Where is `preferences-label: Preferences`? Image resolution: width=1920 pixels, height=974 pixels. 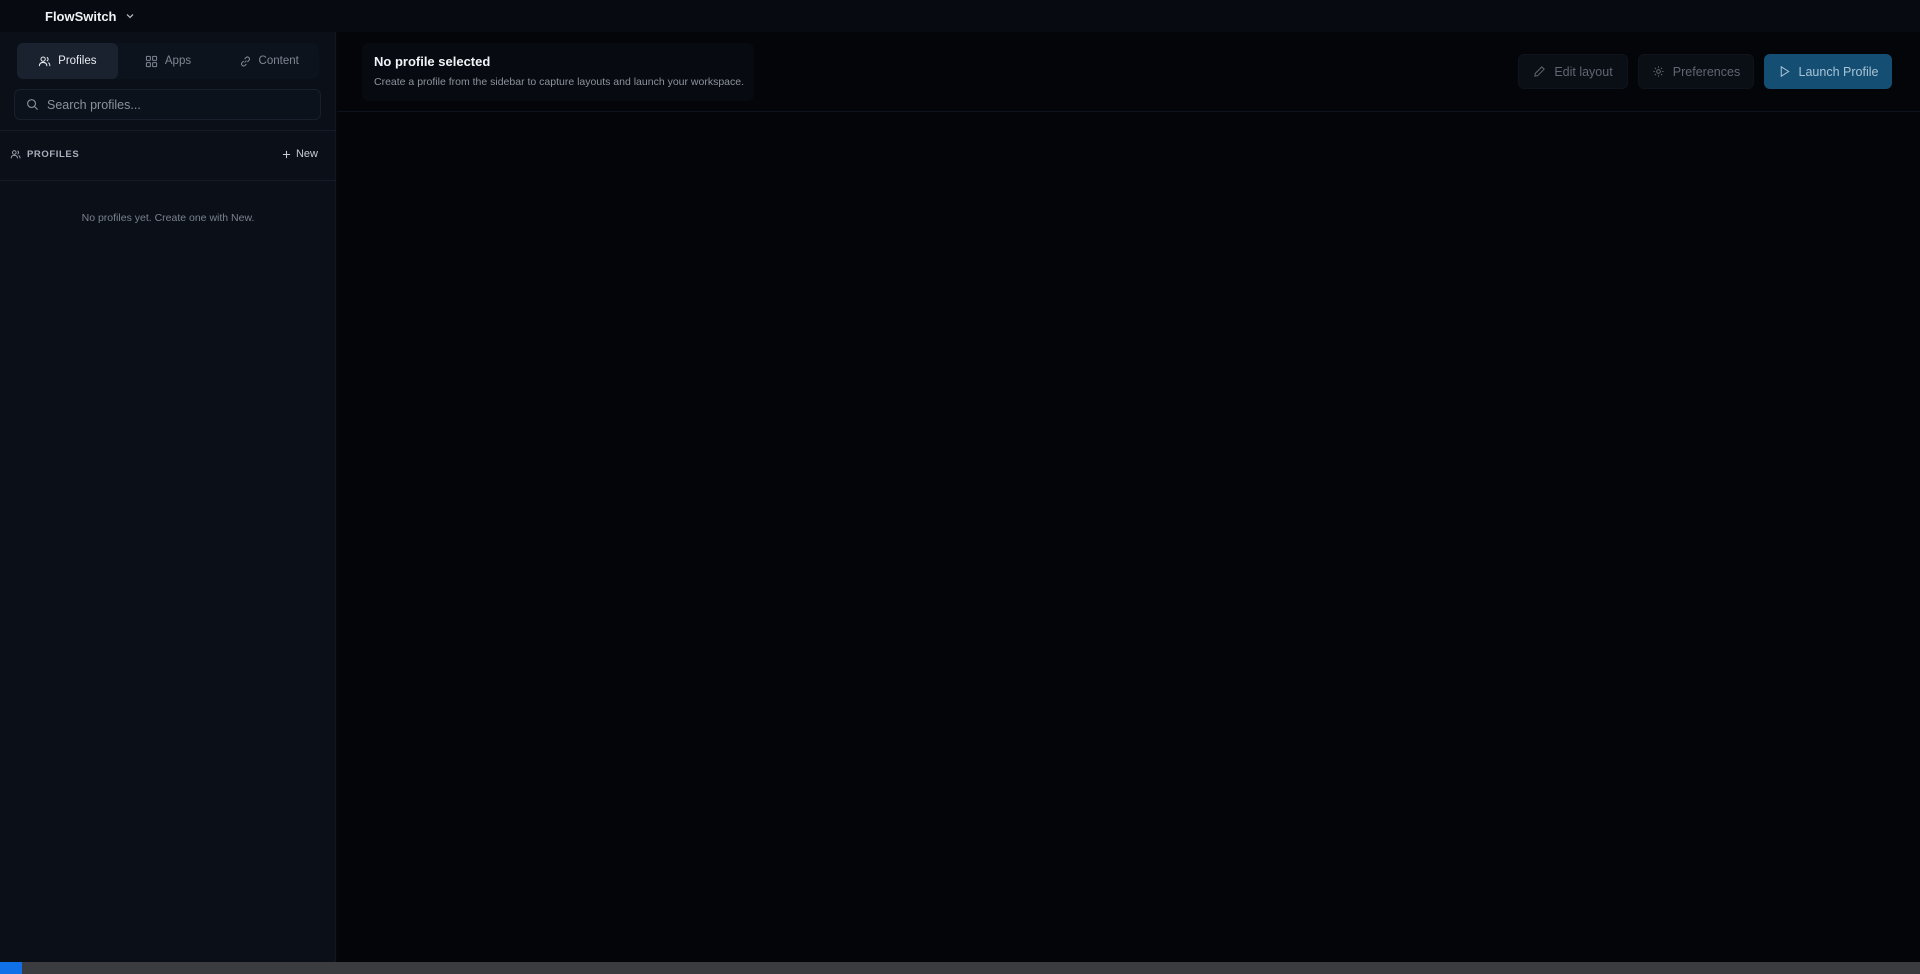
preferences-label: Preferences is located at coordinates (1706, 71).